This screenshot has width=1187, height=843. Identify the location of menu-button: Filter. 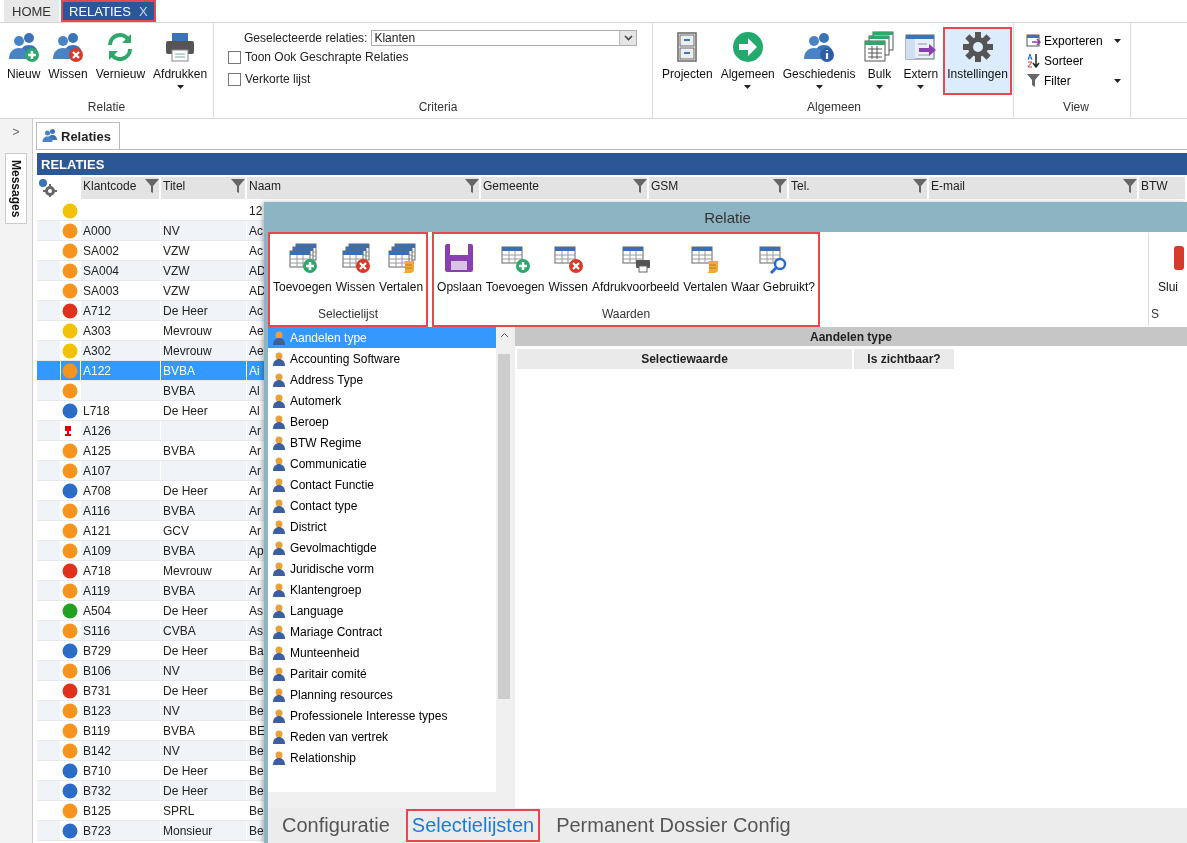
(1073, 80).